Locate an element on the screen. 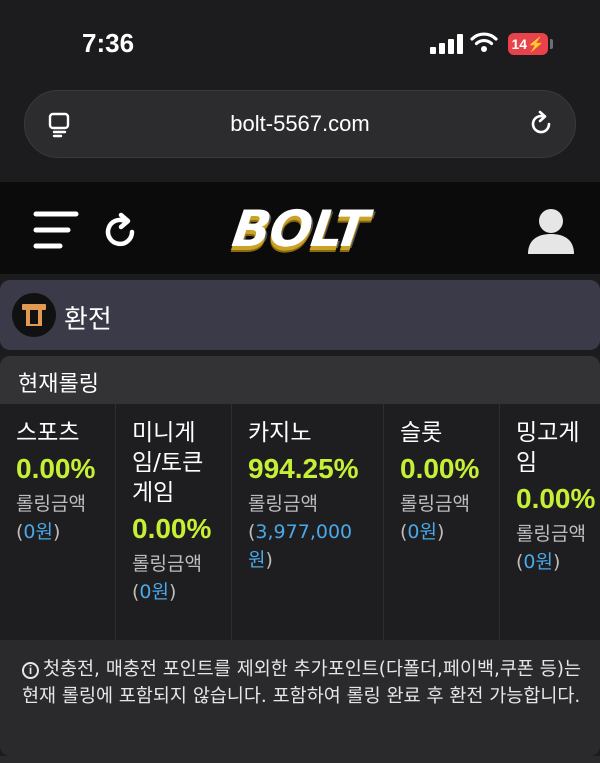  status-time: 7:36 is located at coordinates (108, 43).